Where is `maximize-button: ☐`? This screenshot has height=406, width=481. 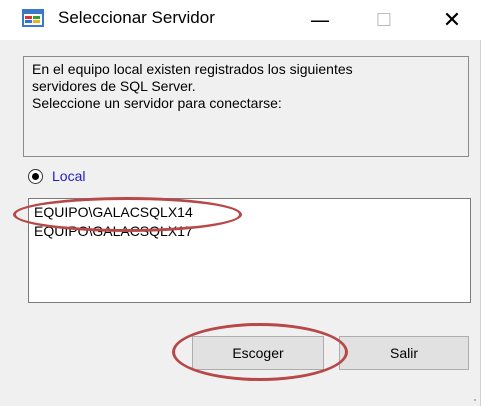 maximize-button: ☐ is located at coordinates (384, 20).